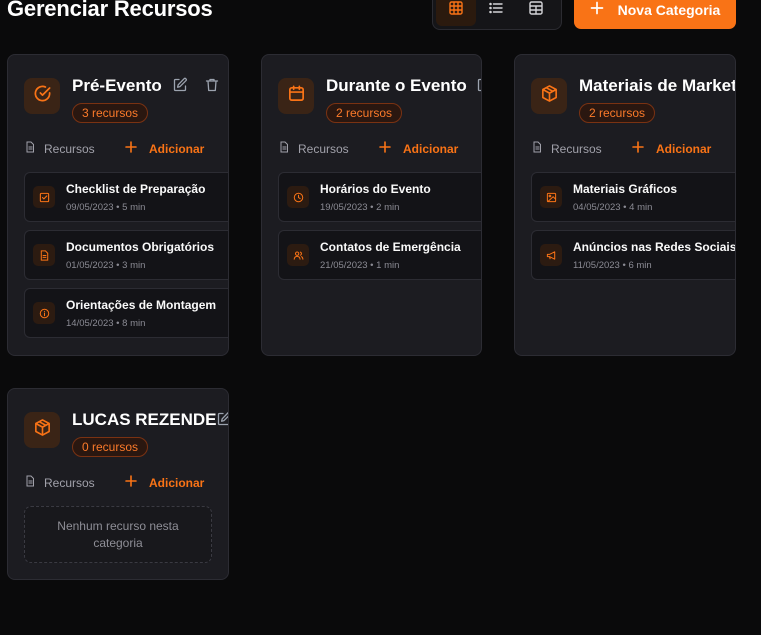 This screenshot has width=761, height=635. I want to click on resource-meta: 19/05/2023 • 2 min, so click(360, 207).